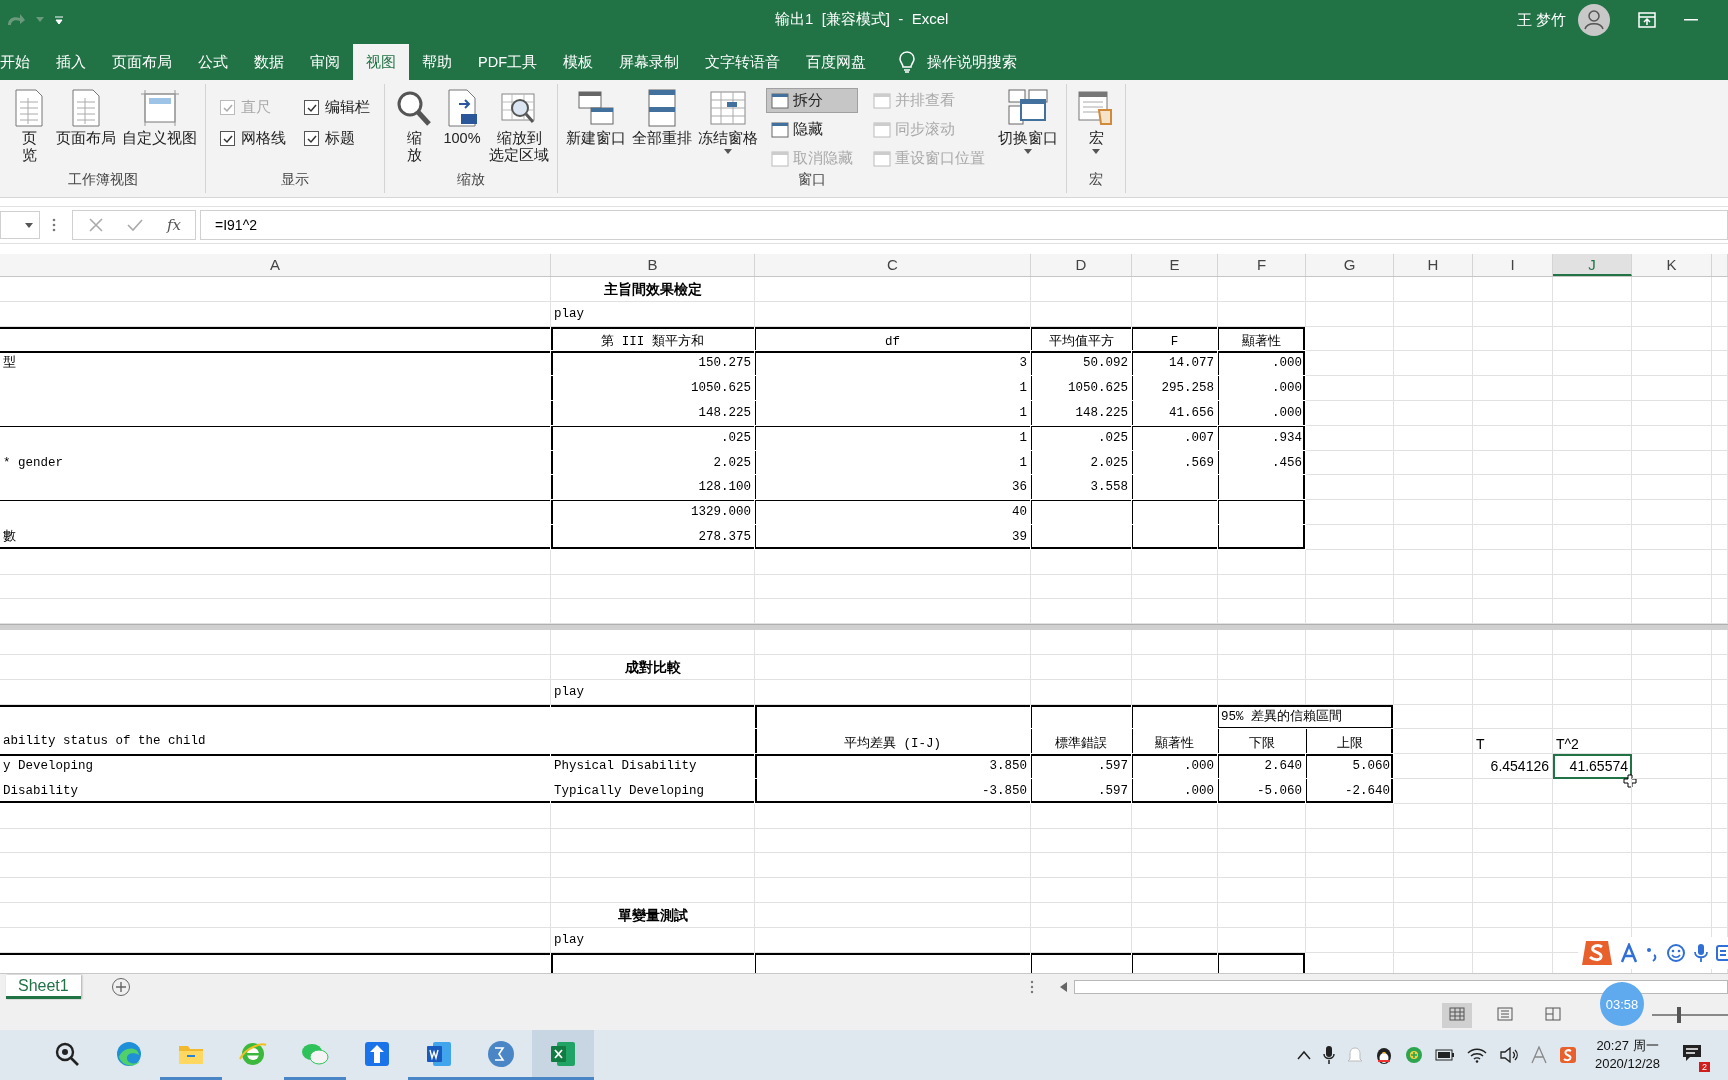  What do you see at coordinates (275, 265) in the screenshot?
I see `column-header: A` at bounding box center [275, 265].